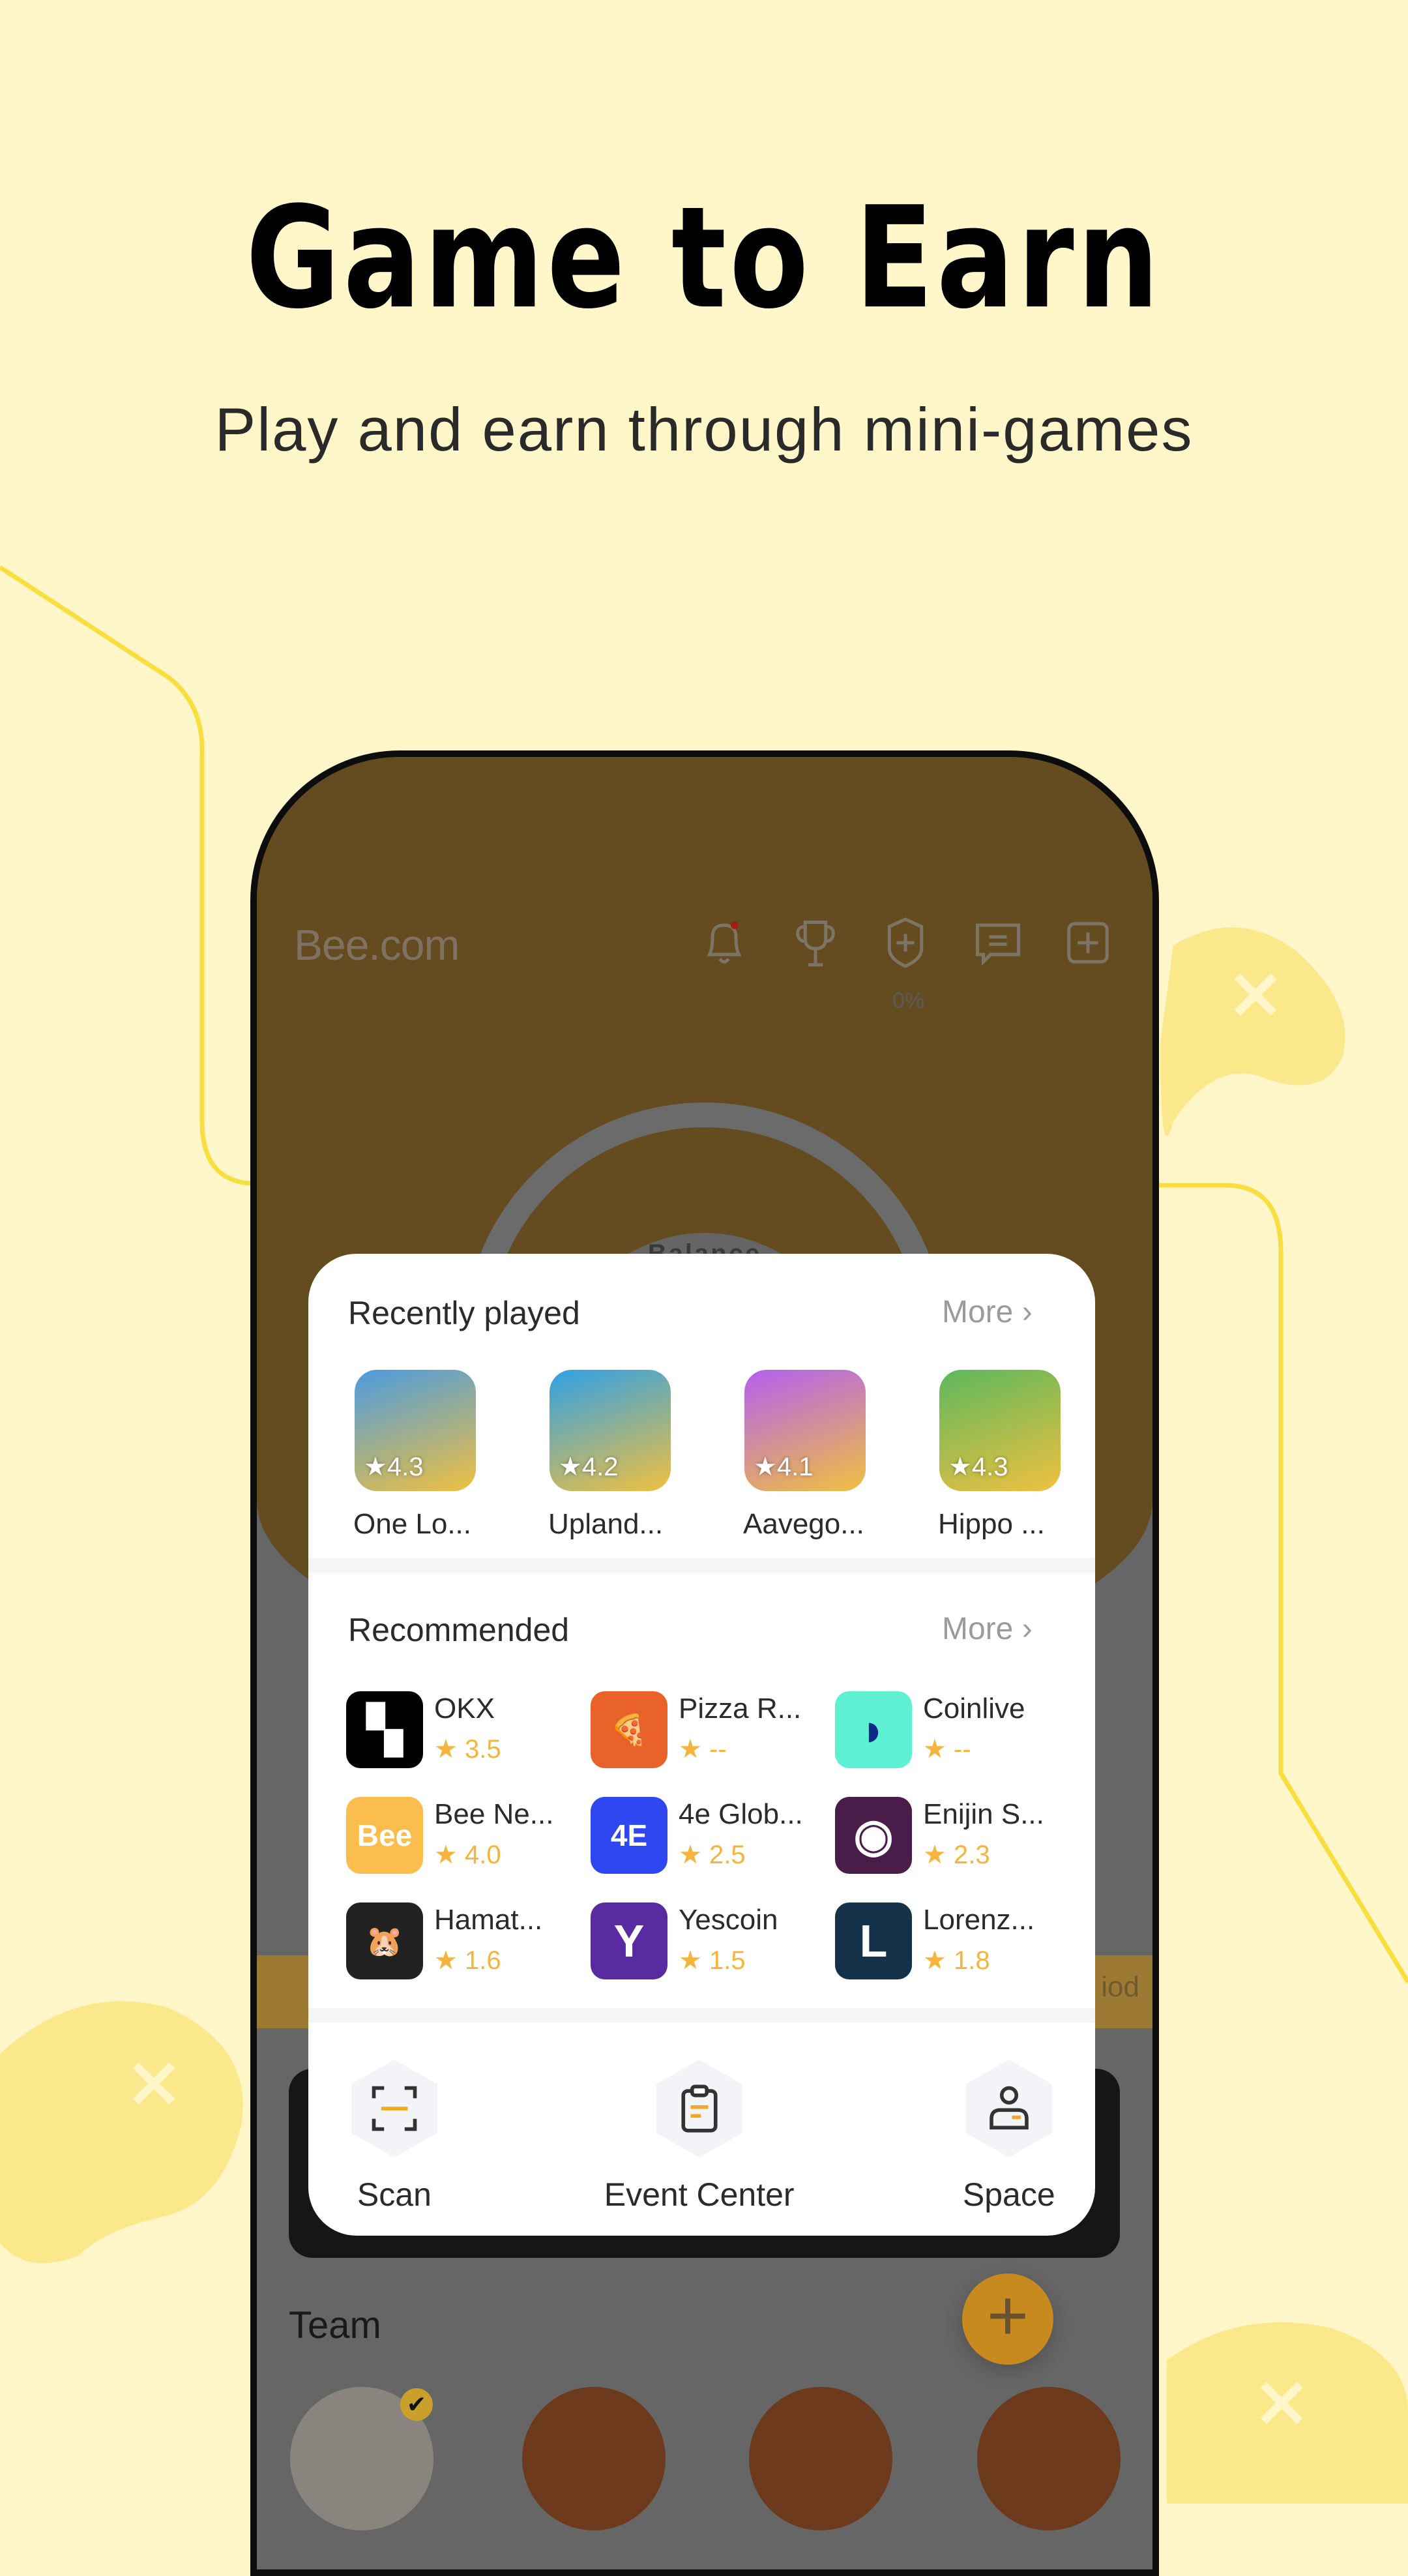 This screenshot has height=2576, width=1408. Describe the element at coordinates (1120, 1987) in the screenshot. I see `notice-text: iod` at that location.